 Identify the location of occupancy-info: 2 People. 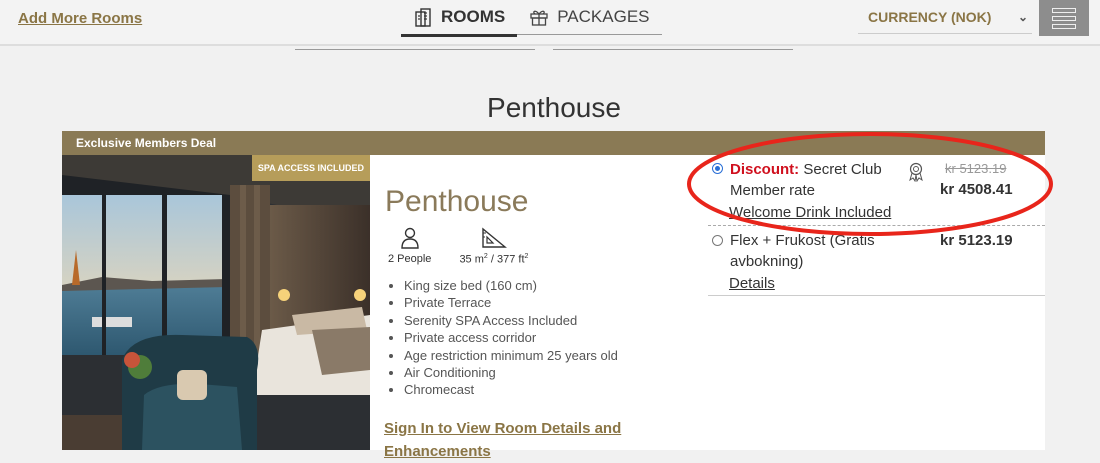
(409, 246).